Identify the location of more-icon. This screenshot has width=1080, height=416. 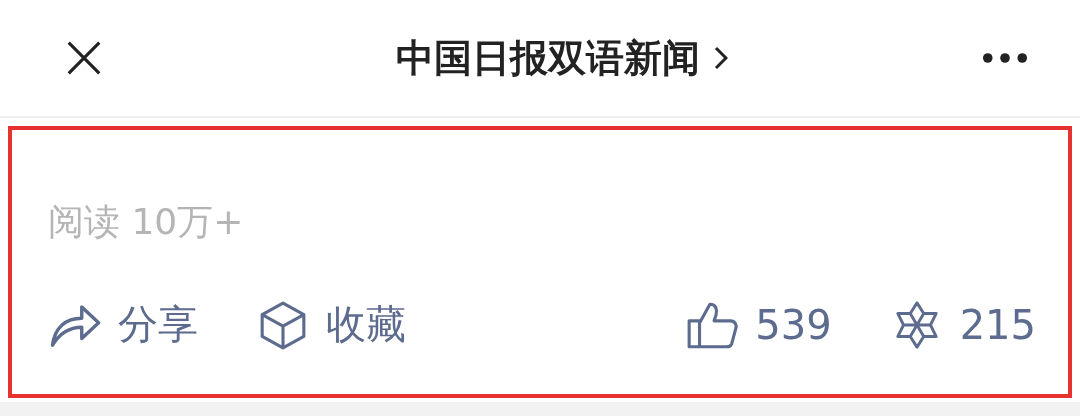
(1005, 58).